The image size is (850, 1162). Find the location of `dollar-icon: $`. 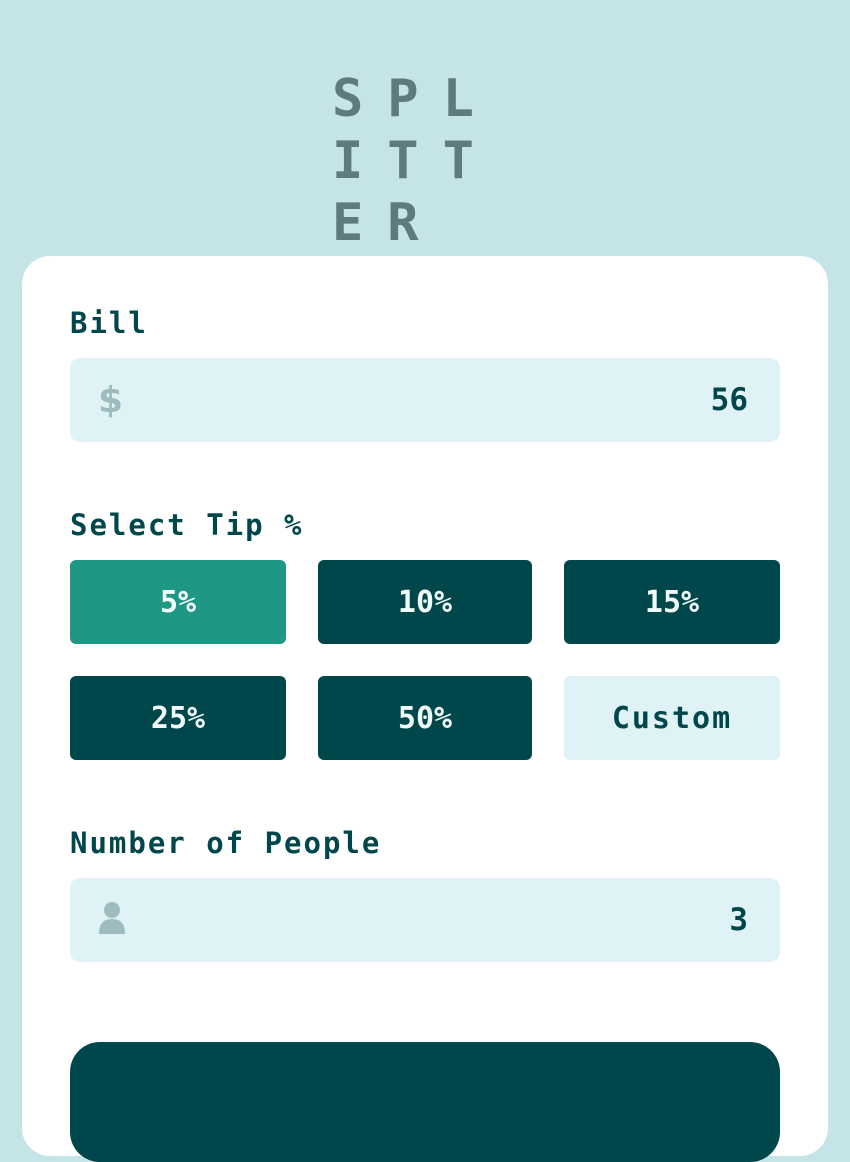

dollar-icon: $ is located at coordinates (111, 400).